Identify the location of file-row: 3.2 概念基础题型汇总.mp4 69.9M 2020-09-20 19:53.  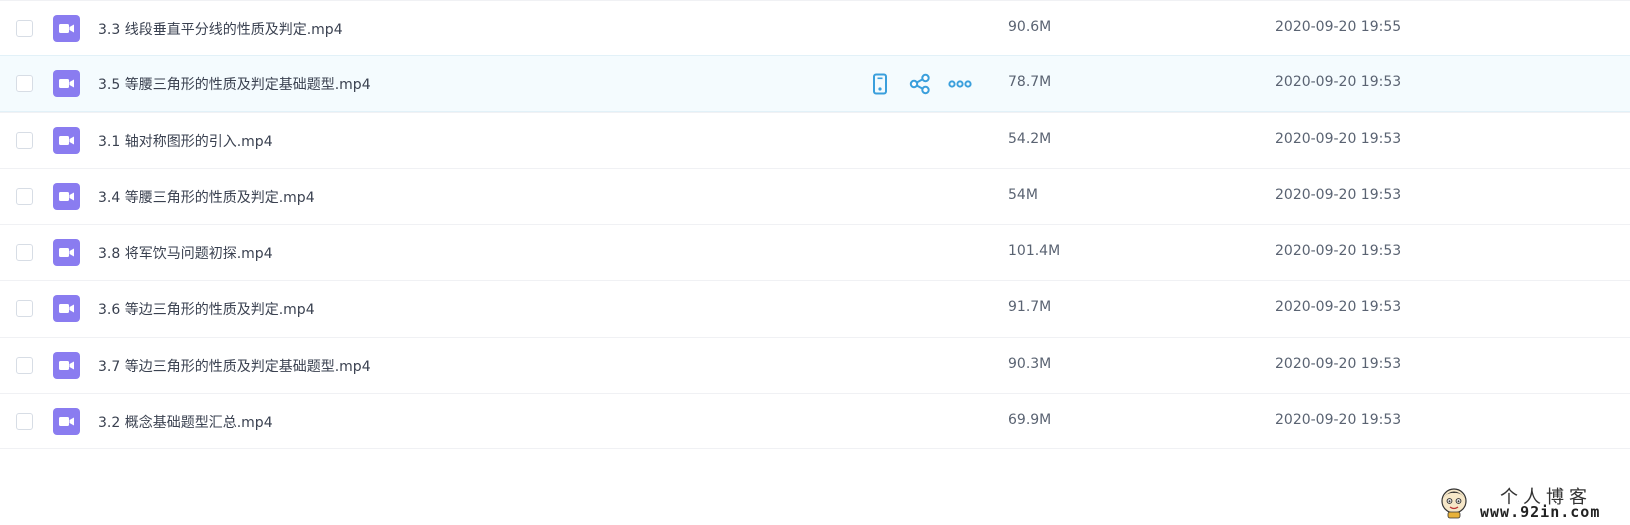
(815, 421).